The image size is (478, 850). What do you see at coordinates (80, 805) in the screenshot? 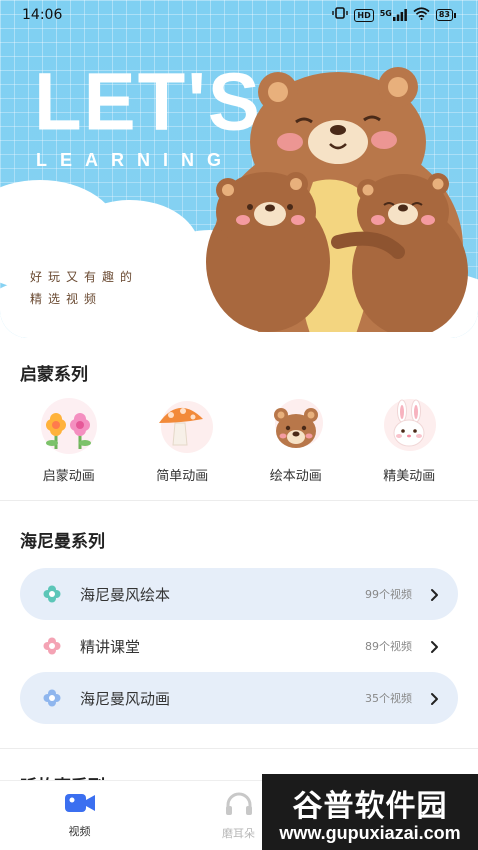
I see `video-camera-icon` at bounding box center [80, 805].